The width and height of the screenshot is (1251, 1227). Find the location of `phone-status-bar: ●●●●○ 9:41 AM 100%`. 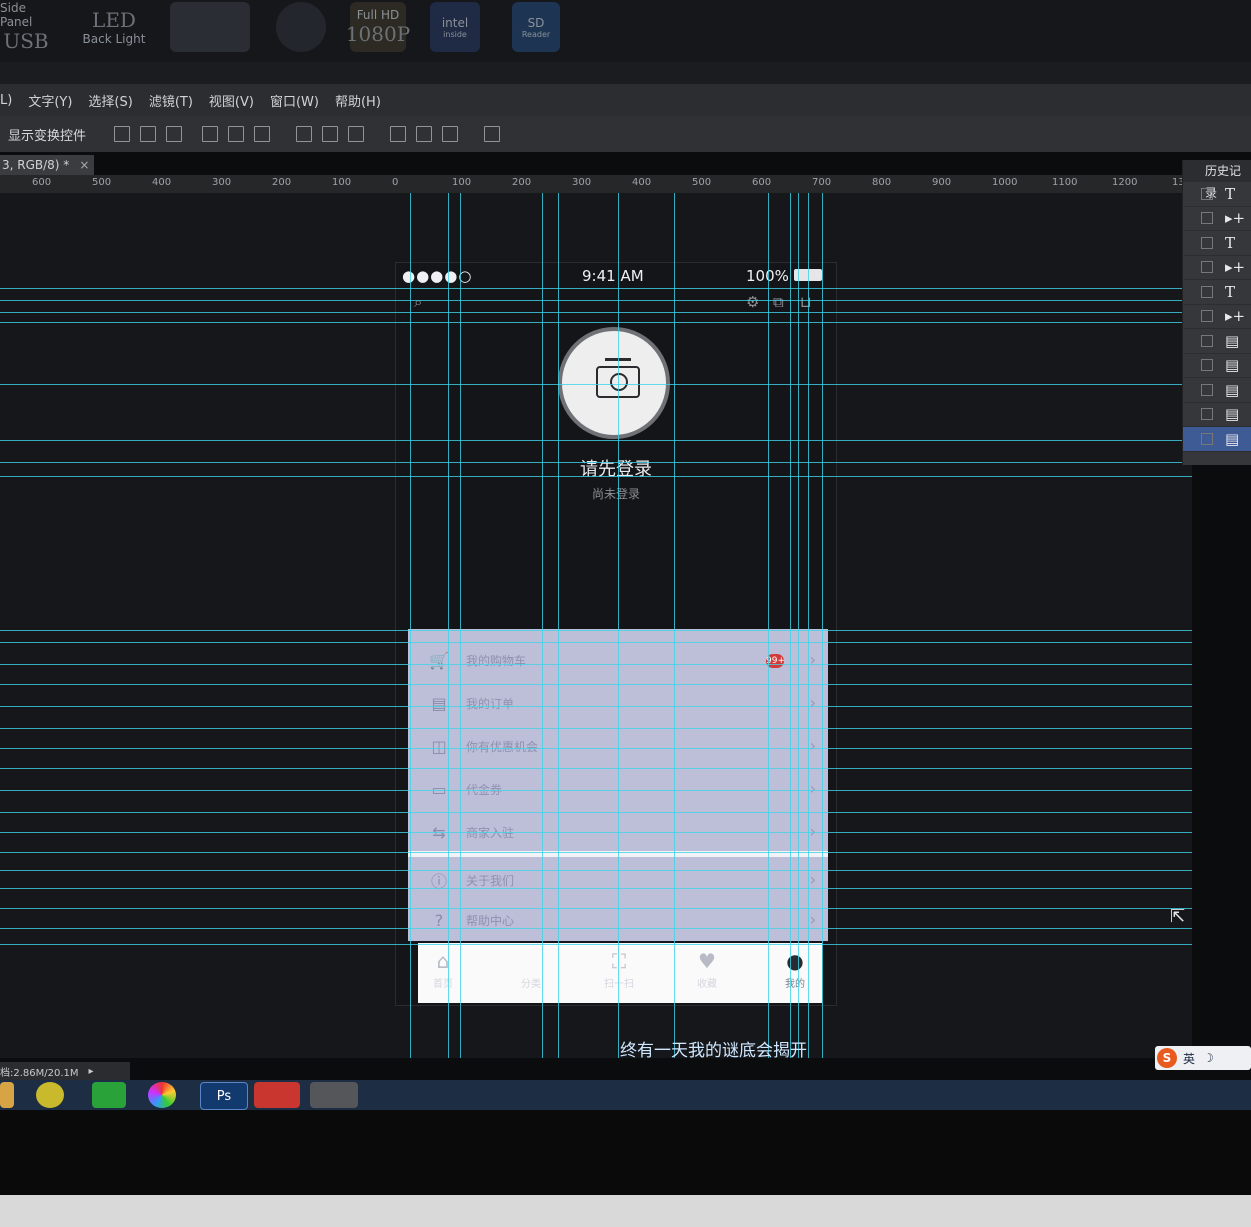

phone-status-bar: ●●●●○ 9:41 AM 100% is located at coordinates (616, 276).